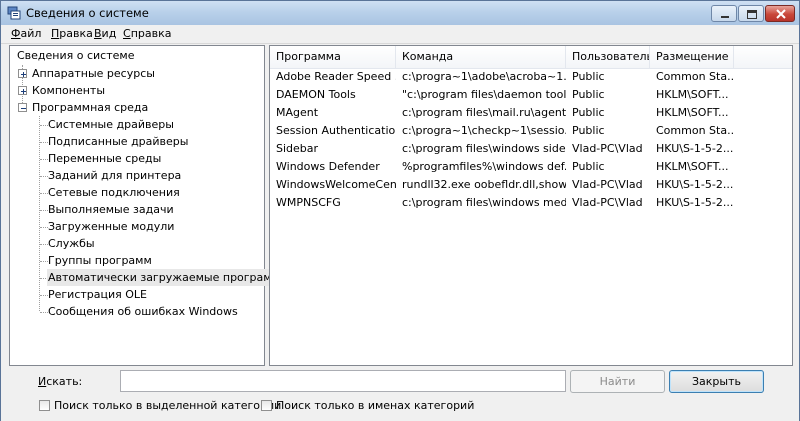  Describe the element at coordinates (692, 57) in the screenshot. I see `column-header-location: Размещение` at that location.